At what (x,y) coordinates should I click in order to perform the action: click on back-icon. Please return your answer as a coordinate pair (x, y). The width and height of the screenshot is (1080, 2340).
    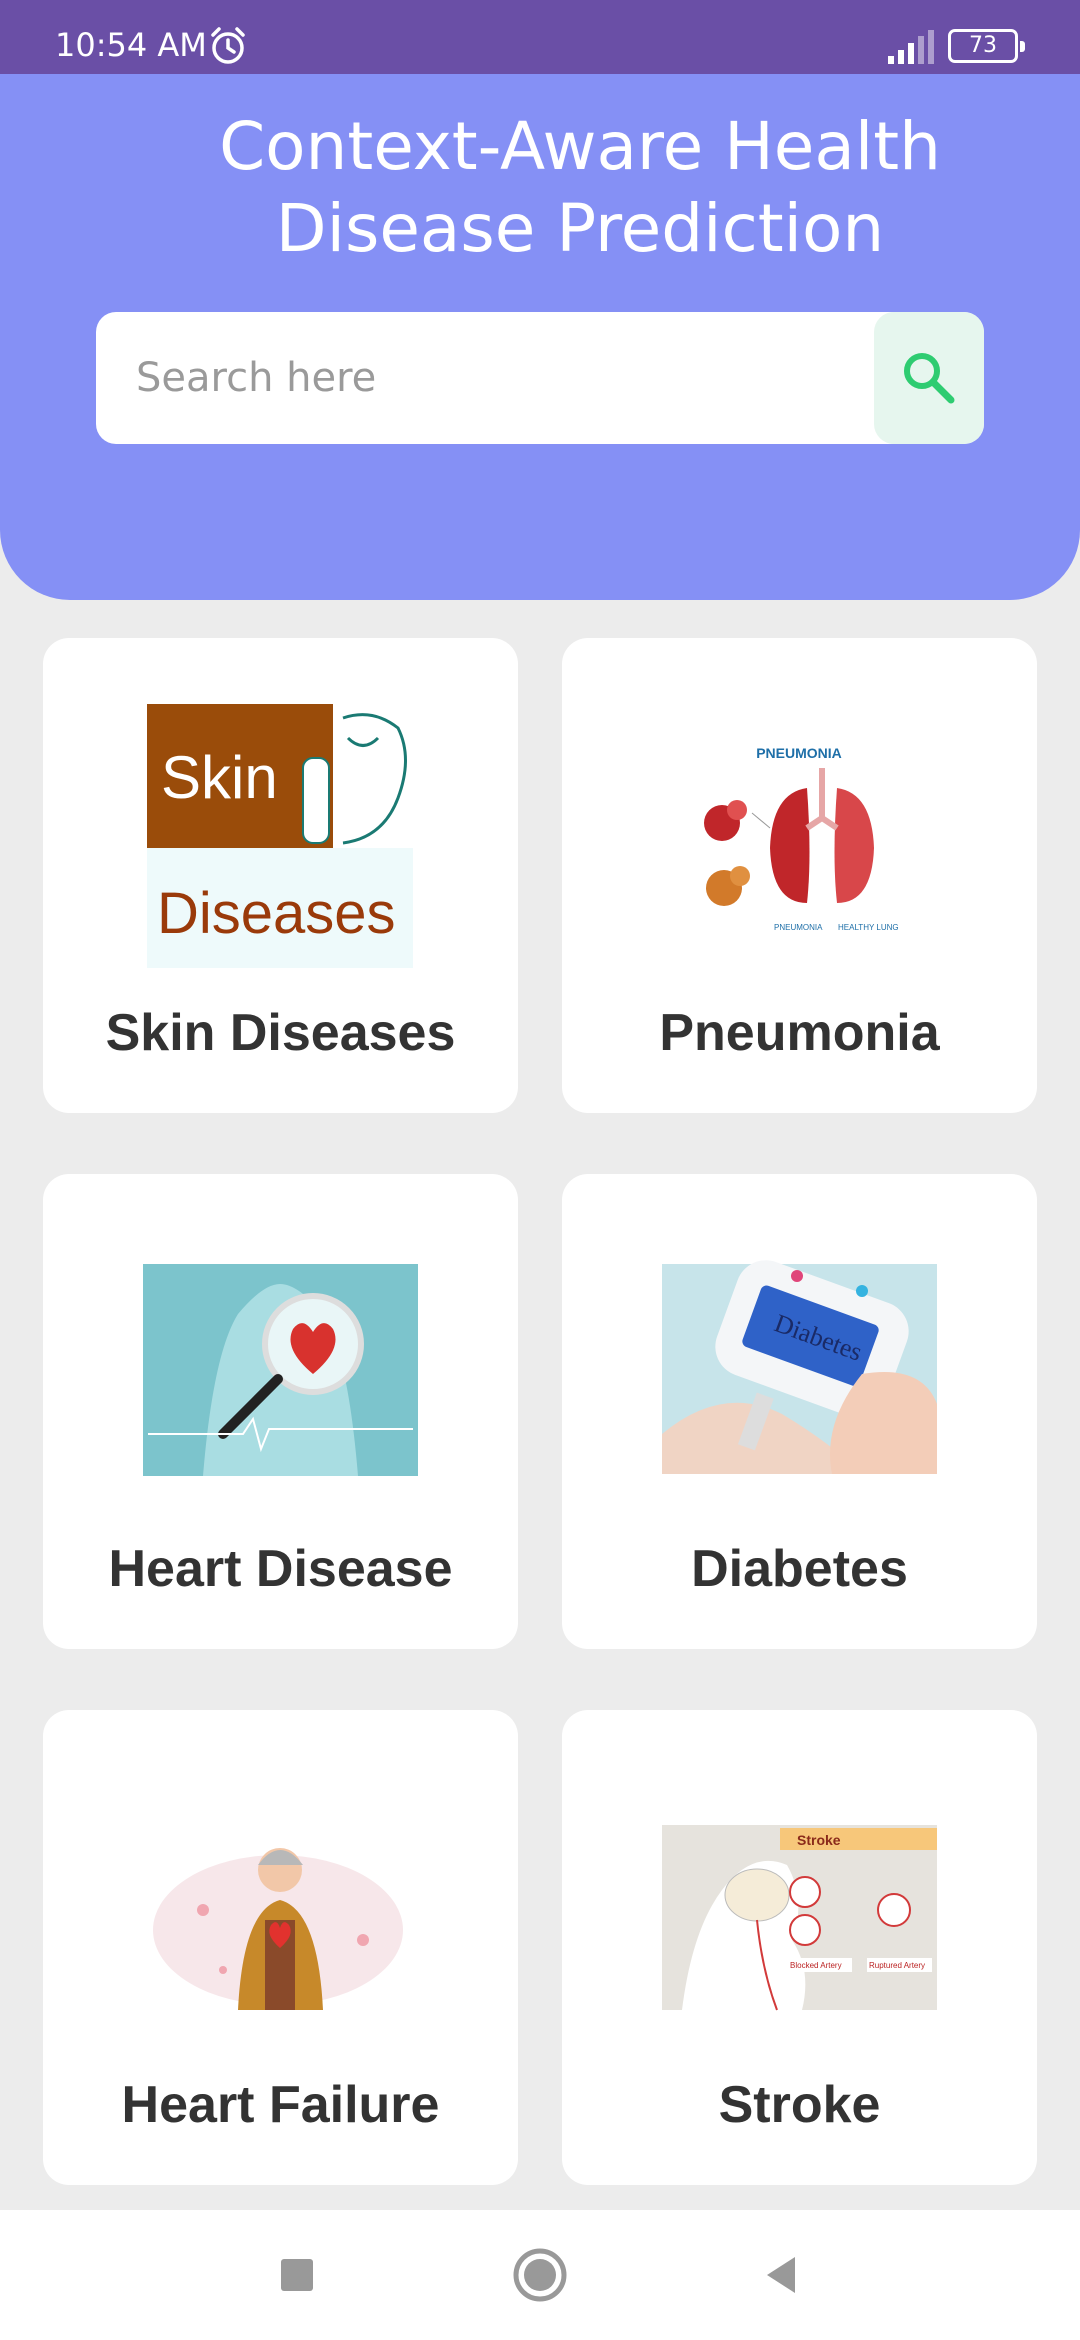
    Looking at the image, I should click on (781, 2275).